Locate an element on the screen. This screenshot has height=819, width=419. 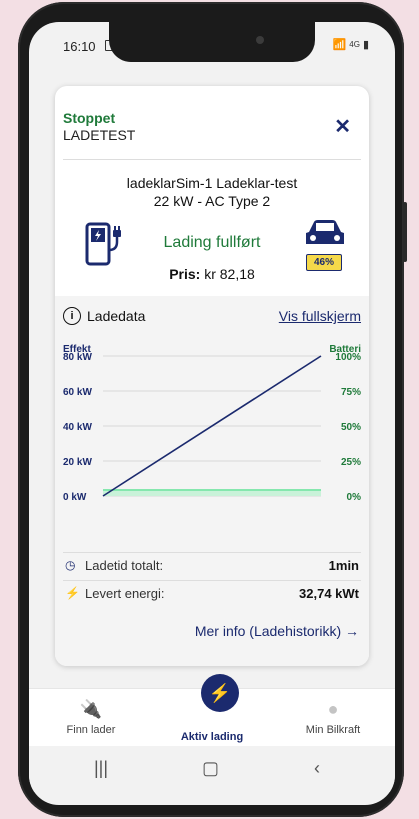
battery-tick-label: 100% is located at coordinates (348, 357).